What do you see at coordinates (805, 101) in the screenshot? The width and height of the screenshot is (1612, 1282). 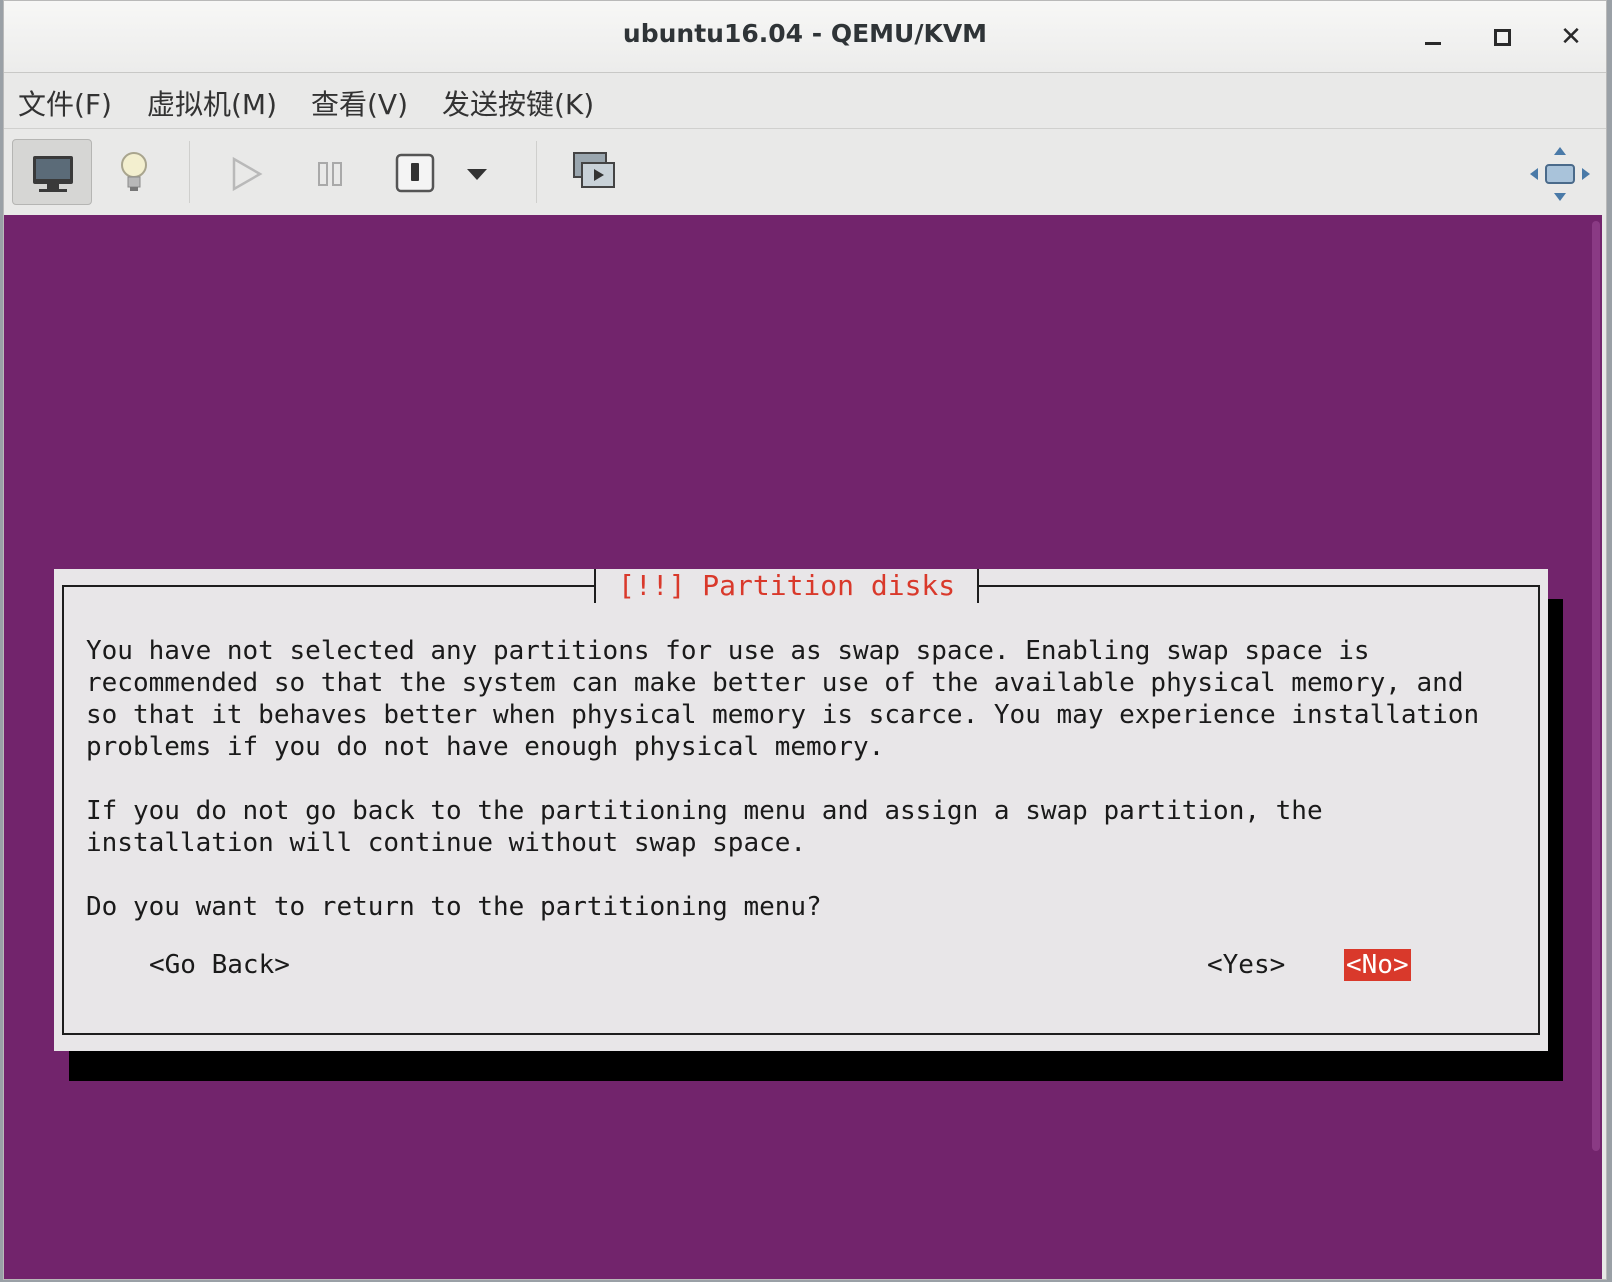 I see `menu-bar: 文件(F) 虚拟机(M) 查看(V) 发送按键(K)` at bounding box center [805, 101].